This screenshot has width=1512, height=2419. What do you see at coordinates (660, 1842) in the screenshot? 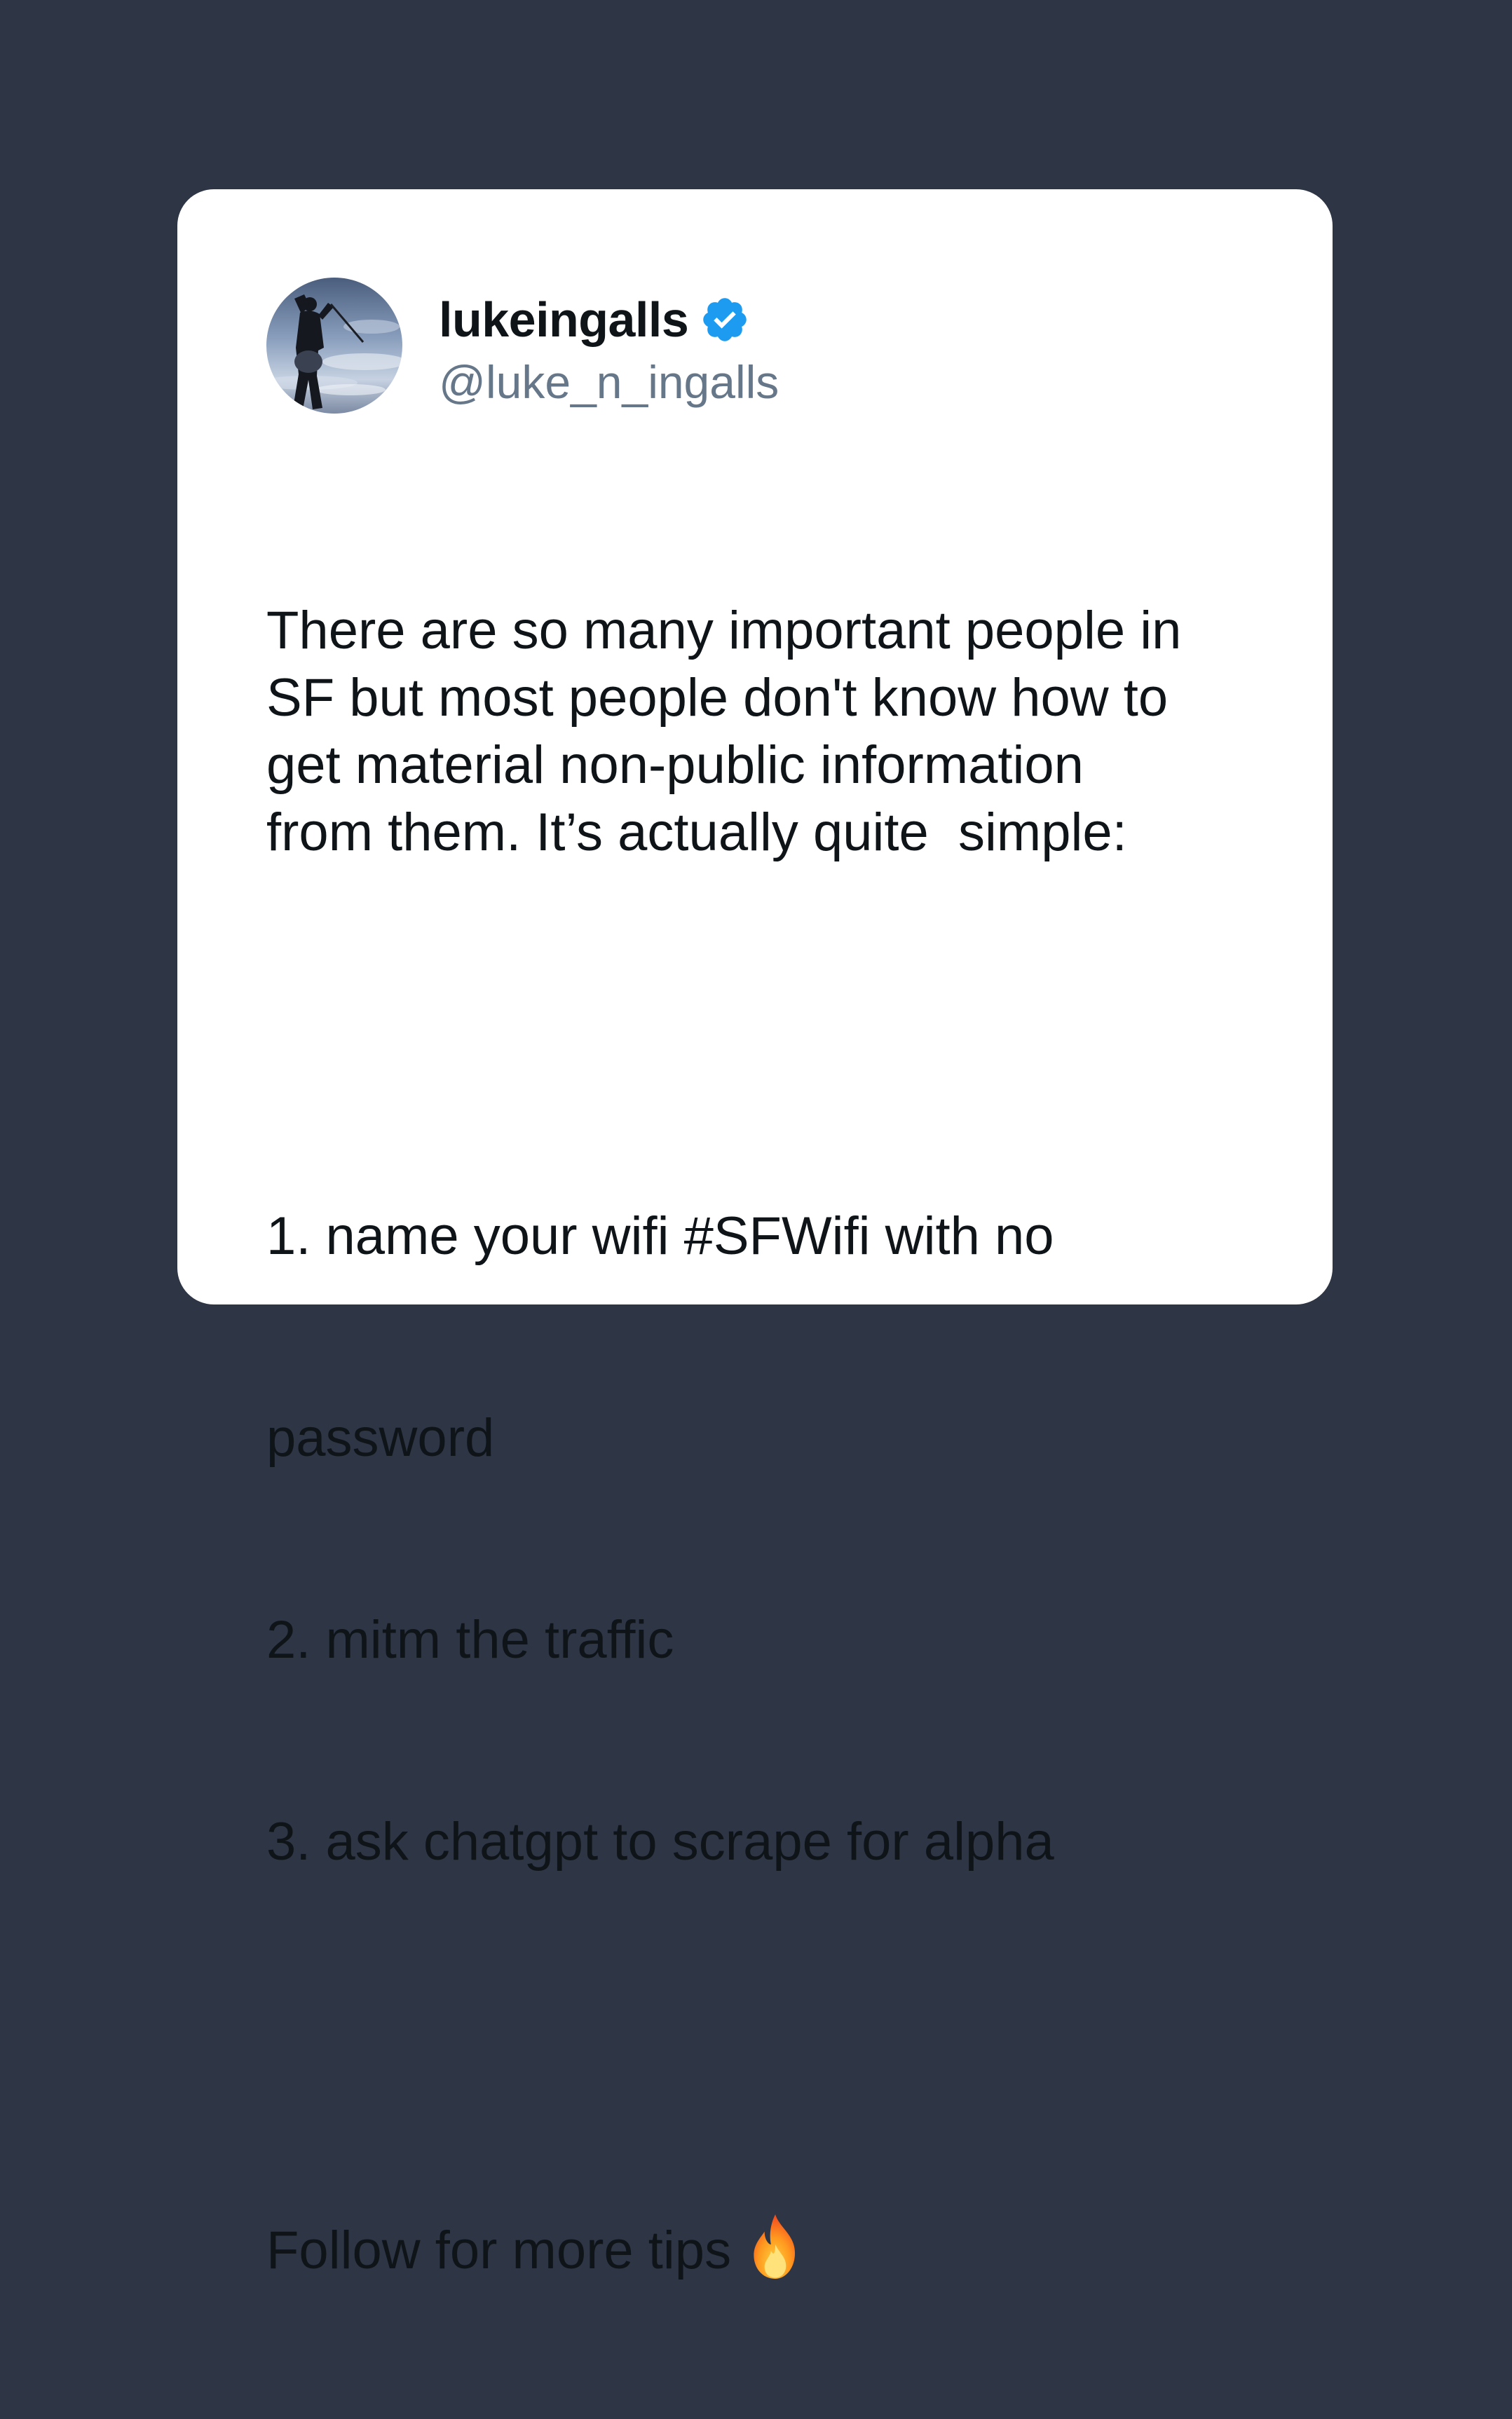
I see `list-line: 3. ask chatgpt to scrape for alpha` at bounding box center [660, 1842].